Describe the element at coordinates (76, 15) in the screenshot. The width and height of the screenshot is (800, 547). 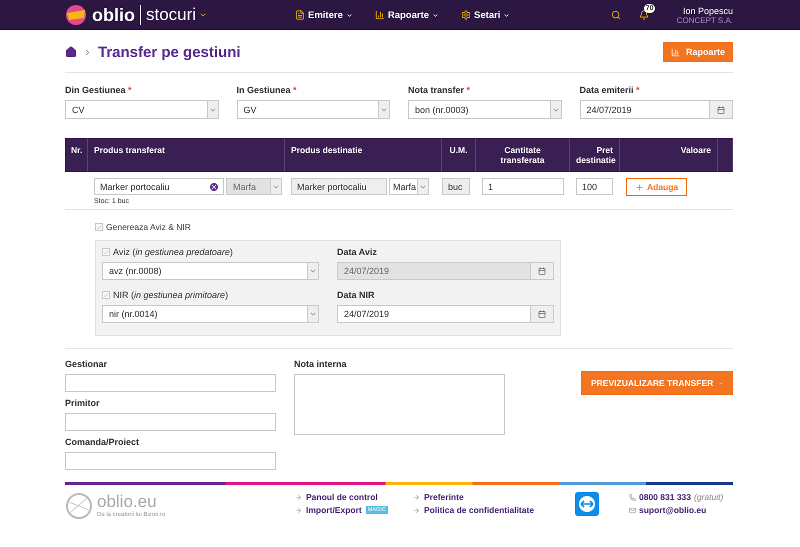
I see `logo-icon` at that location.